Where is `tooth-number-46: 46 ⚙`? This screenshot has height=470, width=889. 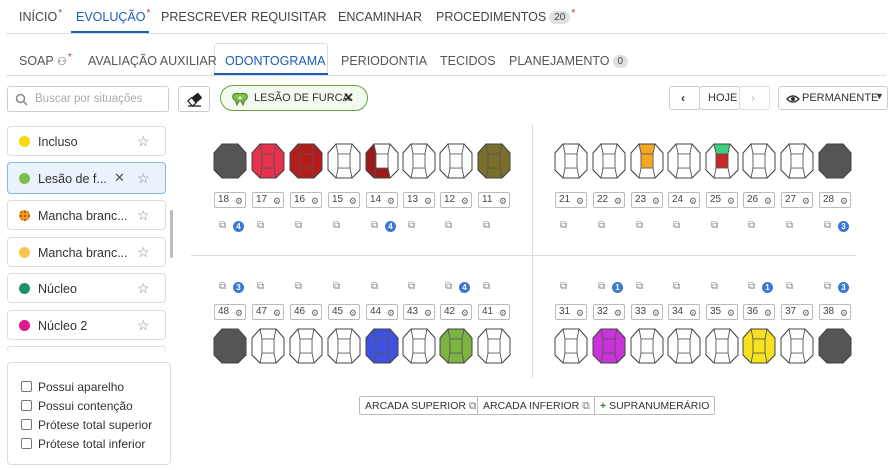 tooth-number-46: 46 ⚙ is located at coordinates (306, 312).